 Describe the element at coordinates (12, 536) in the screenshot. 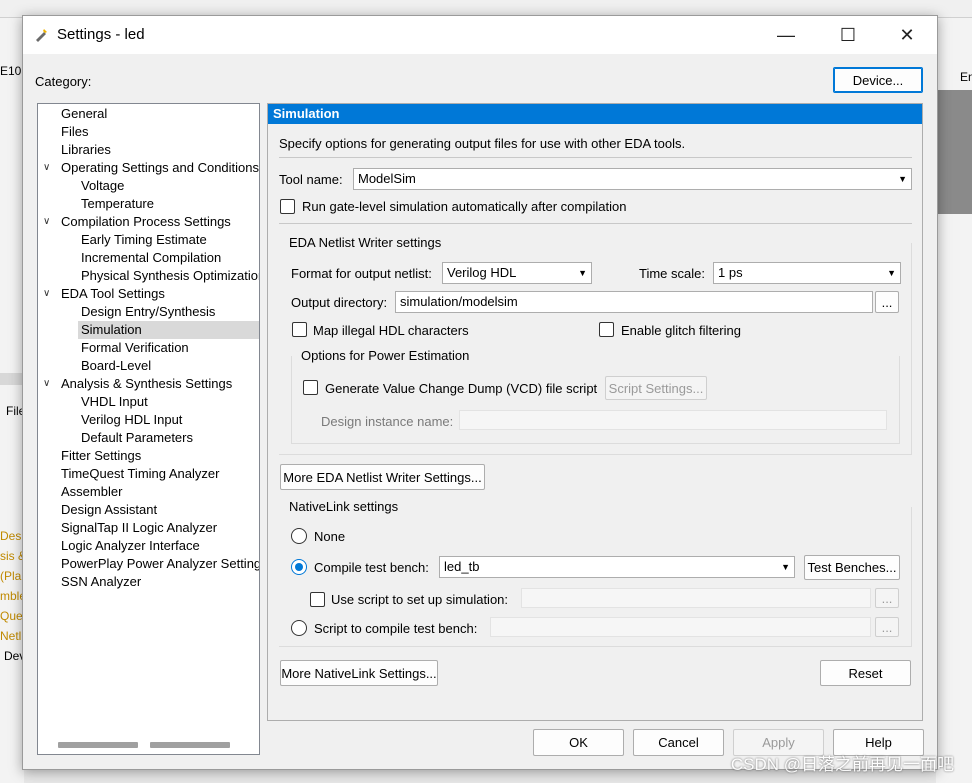

I see `background-text: Desi` at that location.